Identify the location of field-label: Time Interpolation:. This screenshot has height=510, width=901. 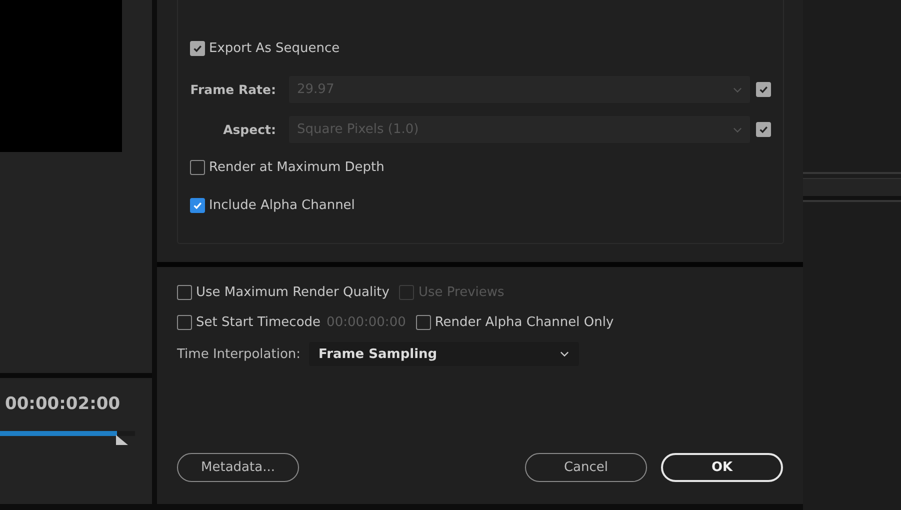
(239, 354).